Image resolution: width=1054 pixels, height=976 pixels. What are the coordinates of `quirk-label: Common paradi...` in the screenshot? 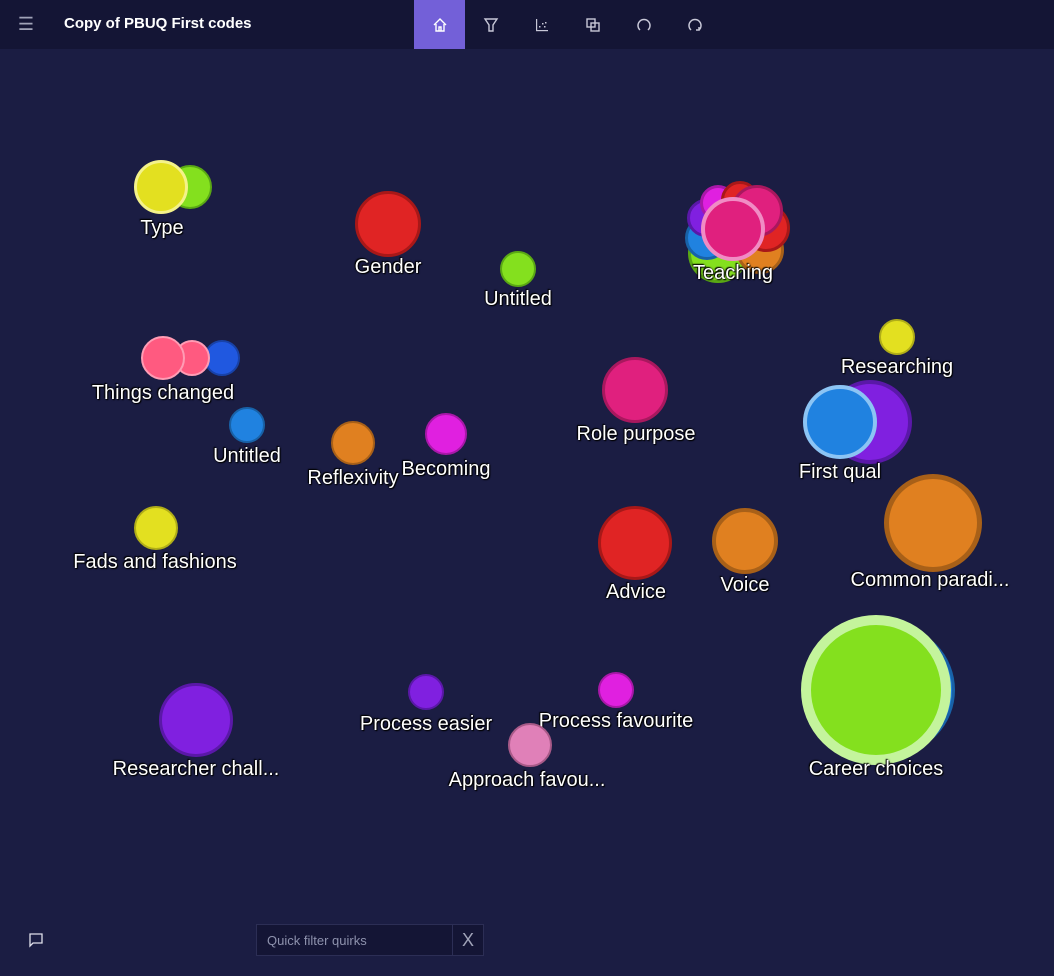 It's located at (930, 580).